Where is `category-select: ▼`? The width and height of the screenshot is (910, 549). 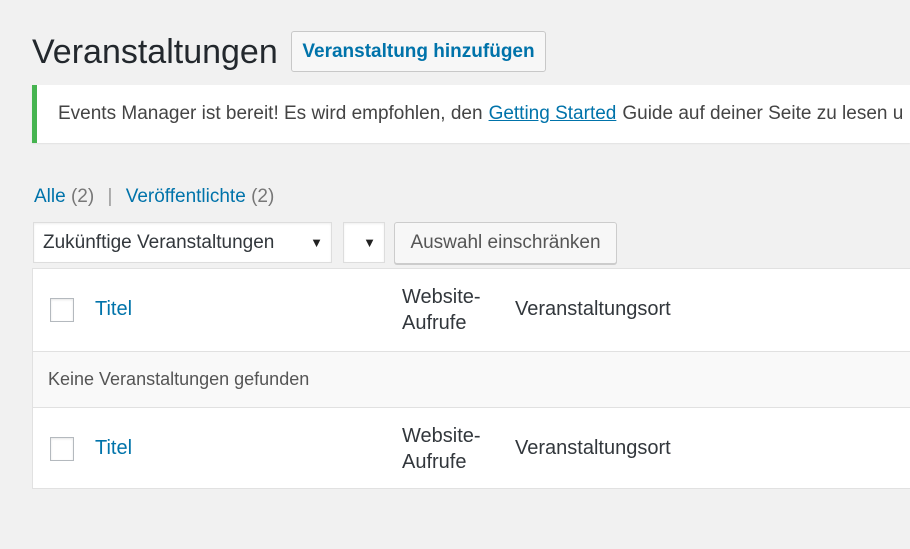
category-select: ▼ is located at coordinates (364, 242).